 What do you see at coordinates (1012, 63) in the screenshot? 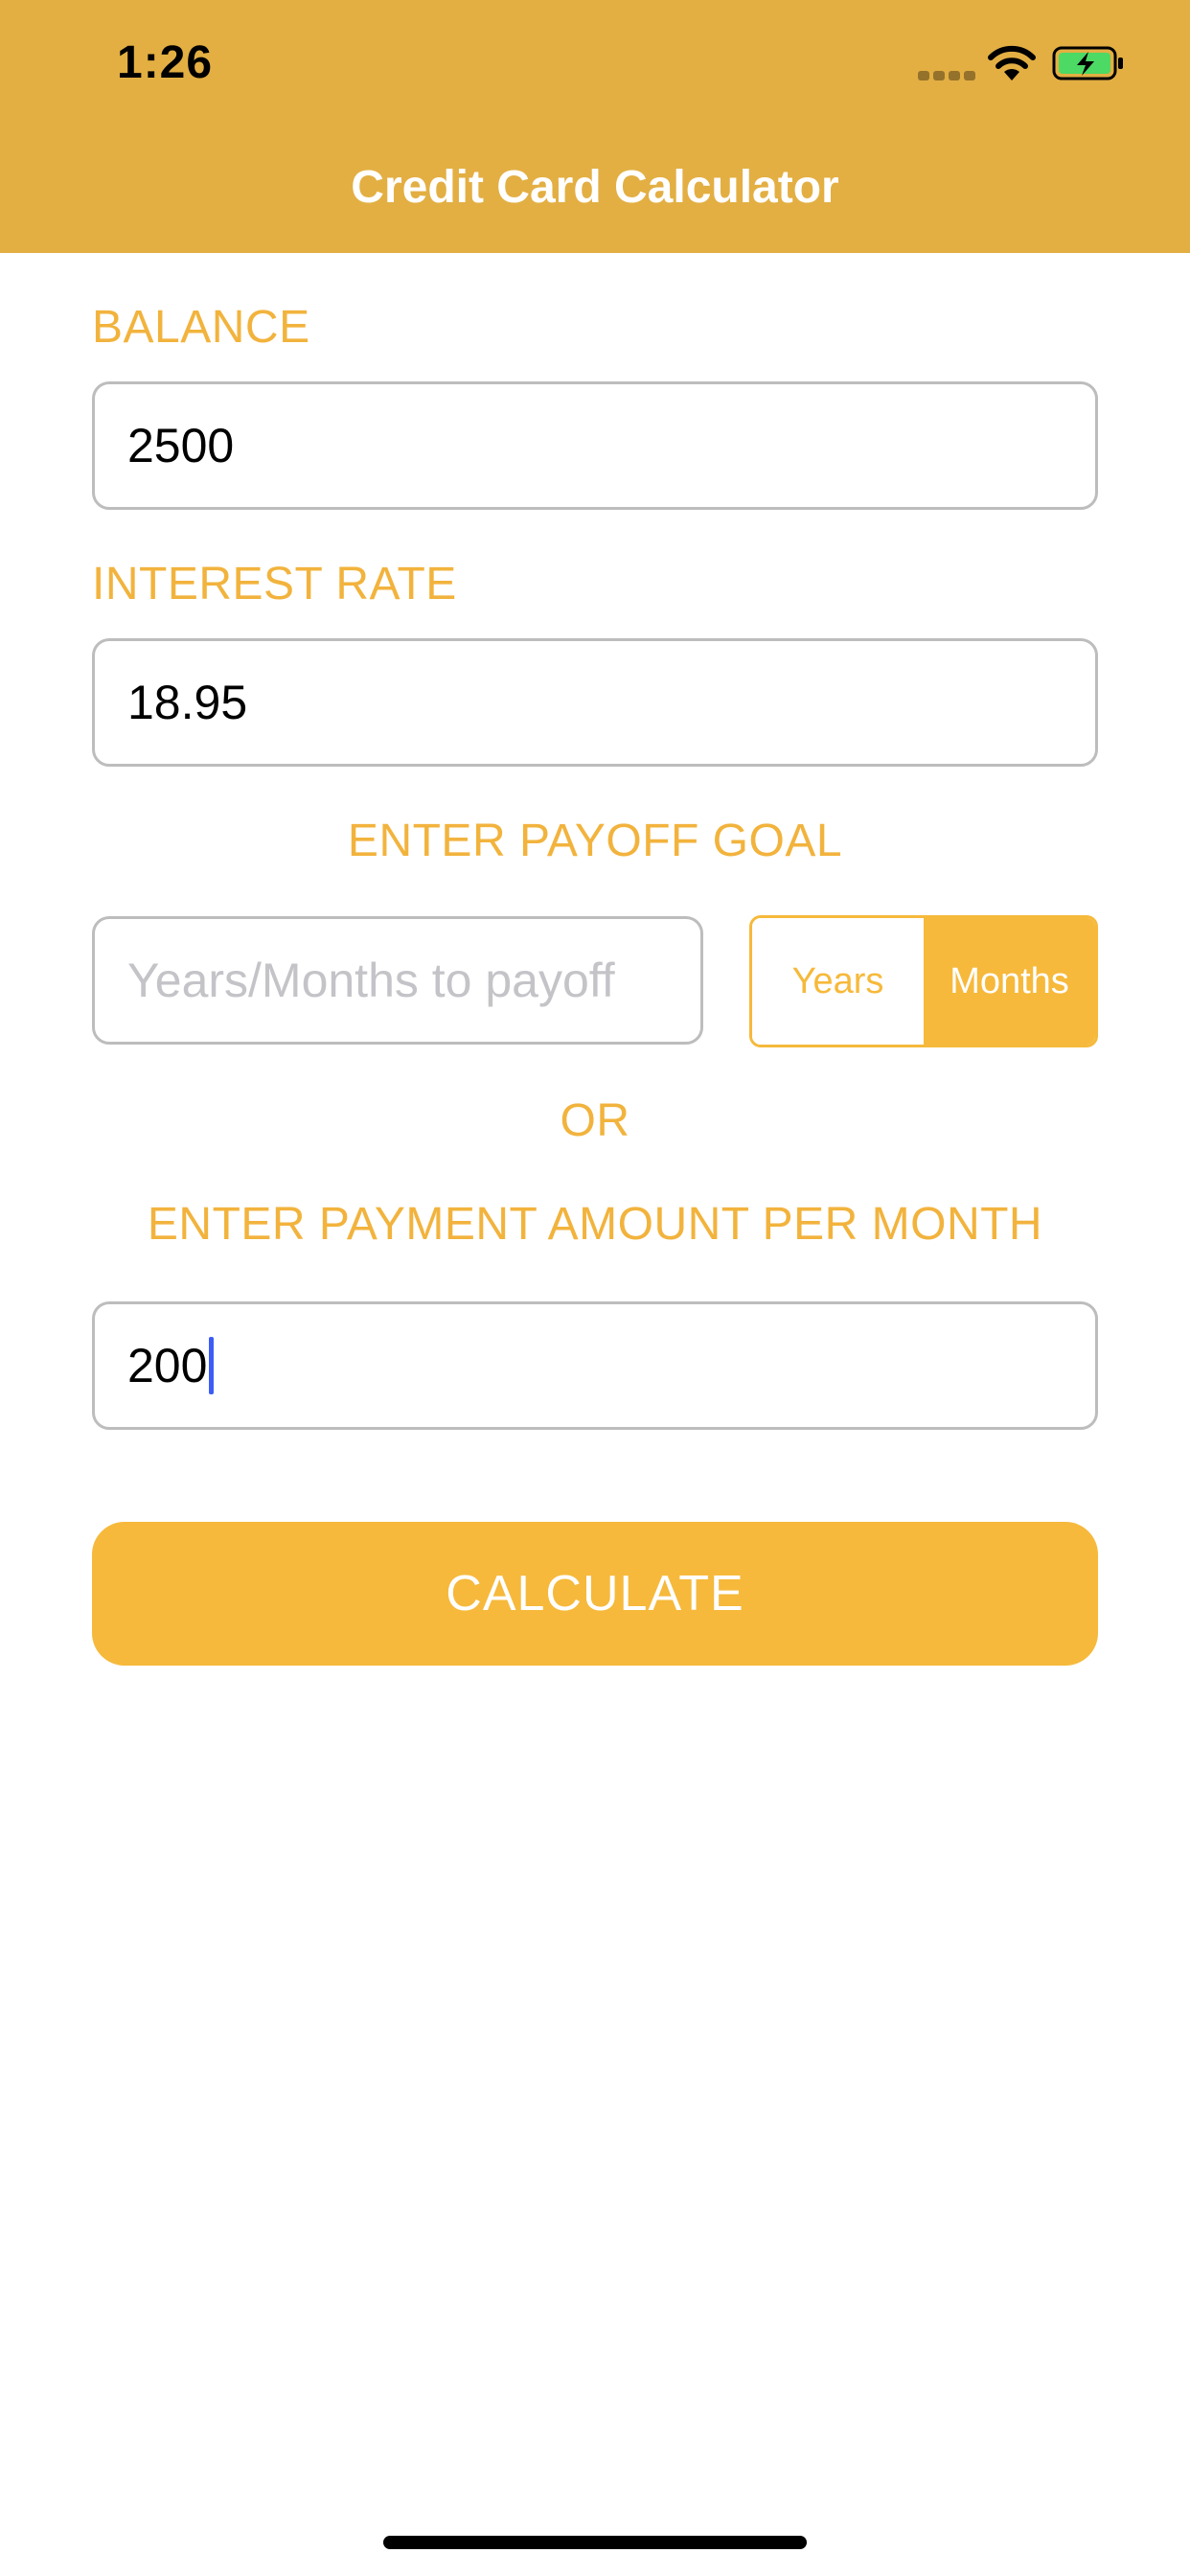
I see `wifi-icon` at bounding box center [1012, 63].